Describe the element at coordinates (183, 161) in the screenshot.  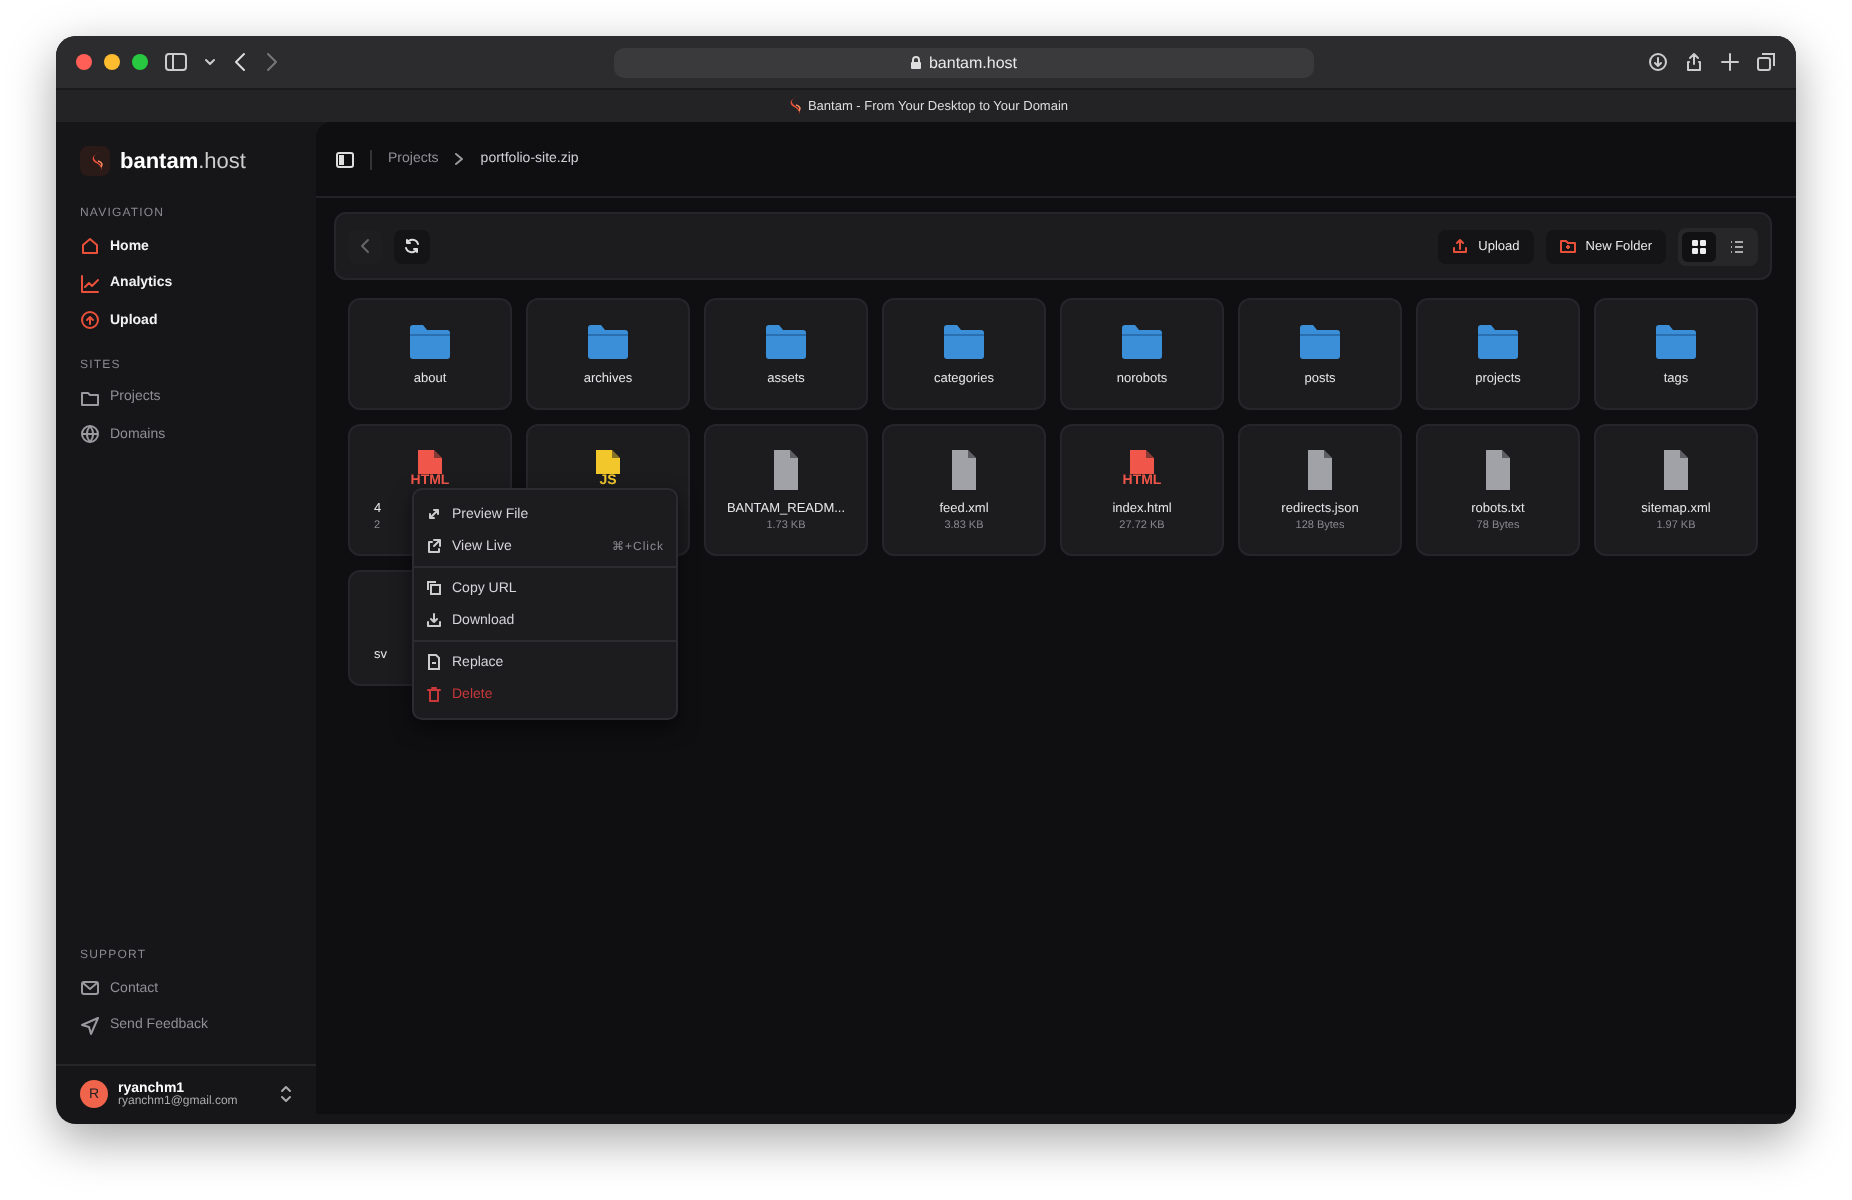
I see `brand-name: bantam.host` at that location.